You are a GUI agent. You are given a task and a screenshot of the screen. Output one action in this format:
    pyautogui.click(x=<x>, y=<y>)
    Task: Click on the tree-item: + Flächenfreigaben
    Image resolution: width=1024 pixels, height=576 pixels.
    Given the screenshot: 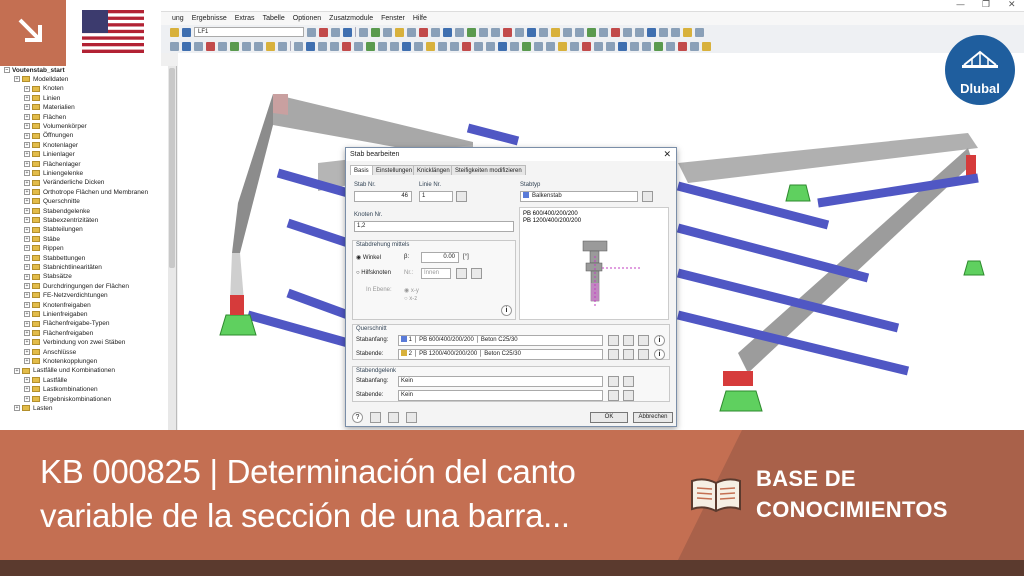 What is the action you would take?
    pyautogui.click(x=58, y=333)
    